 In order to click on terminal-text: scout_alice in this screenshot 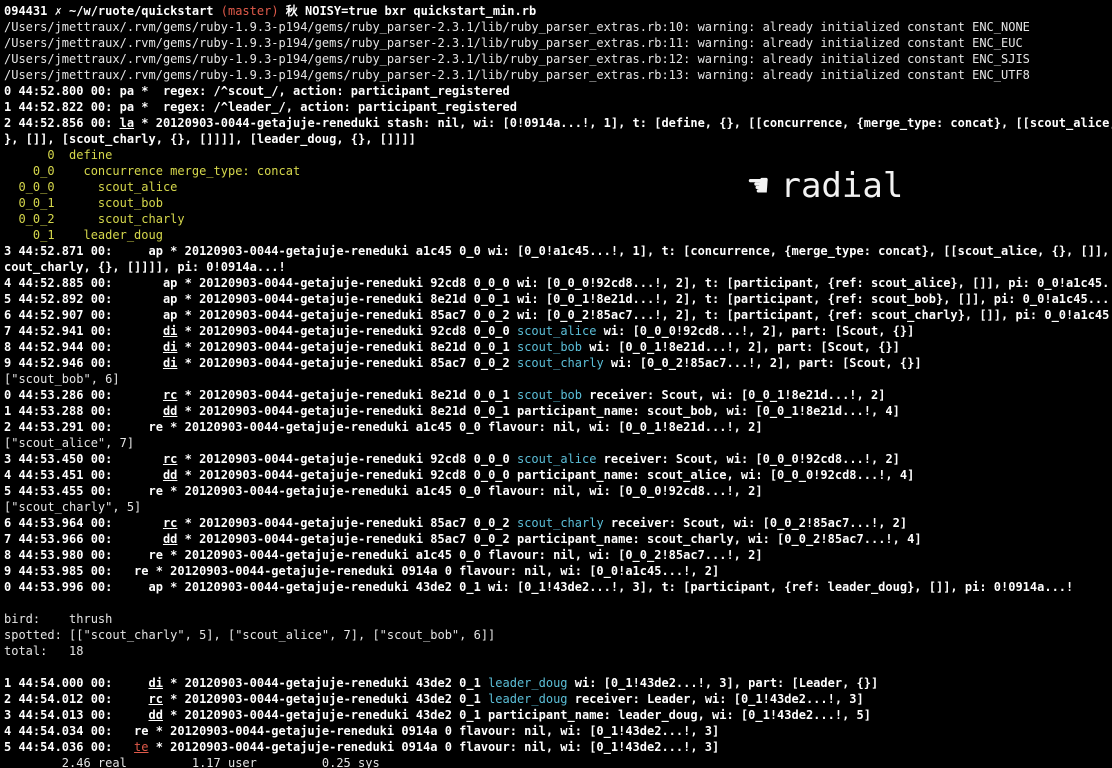, I will do `click(556, 459)`.